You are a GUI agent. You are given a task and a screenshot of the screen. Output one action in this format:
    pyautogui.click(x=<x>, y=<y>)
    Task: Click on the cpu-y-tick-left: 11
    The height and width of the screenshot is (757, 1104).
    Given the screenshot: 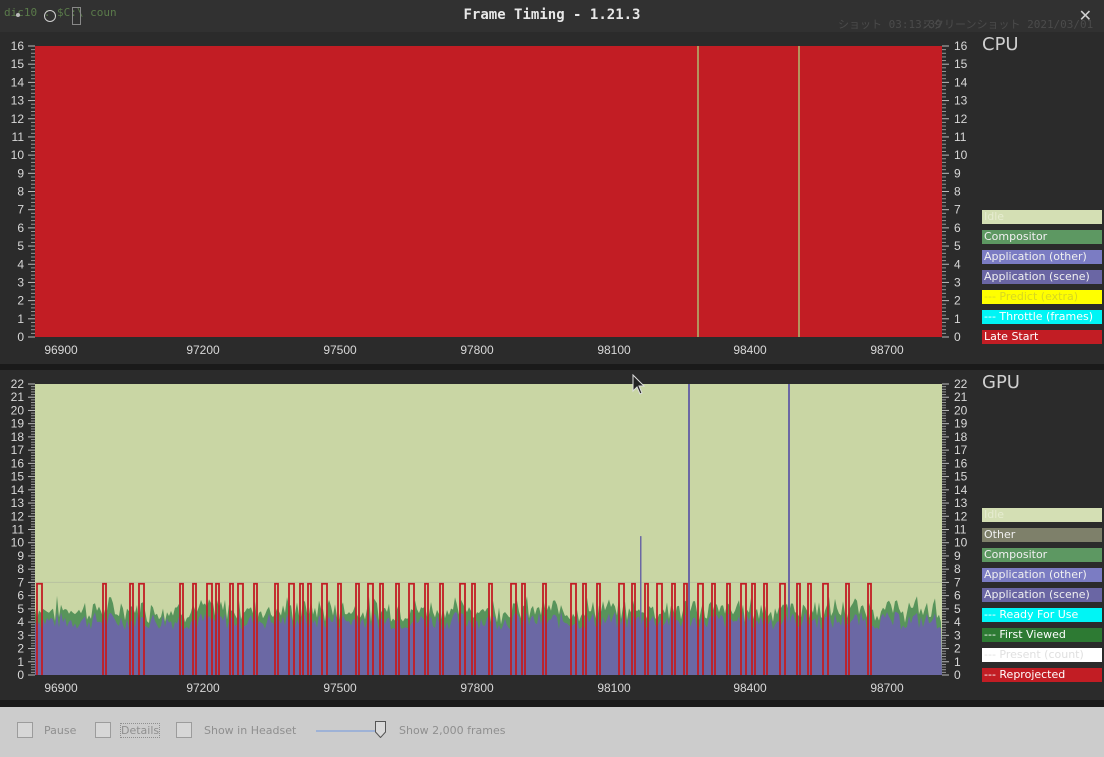 What is the action you would take?
    pyautogui.click(x=18, y=137)
    